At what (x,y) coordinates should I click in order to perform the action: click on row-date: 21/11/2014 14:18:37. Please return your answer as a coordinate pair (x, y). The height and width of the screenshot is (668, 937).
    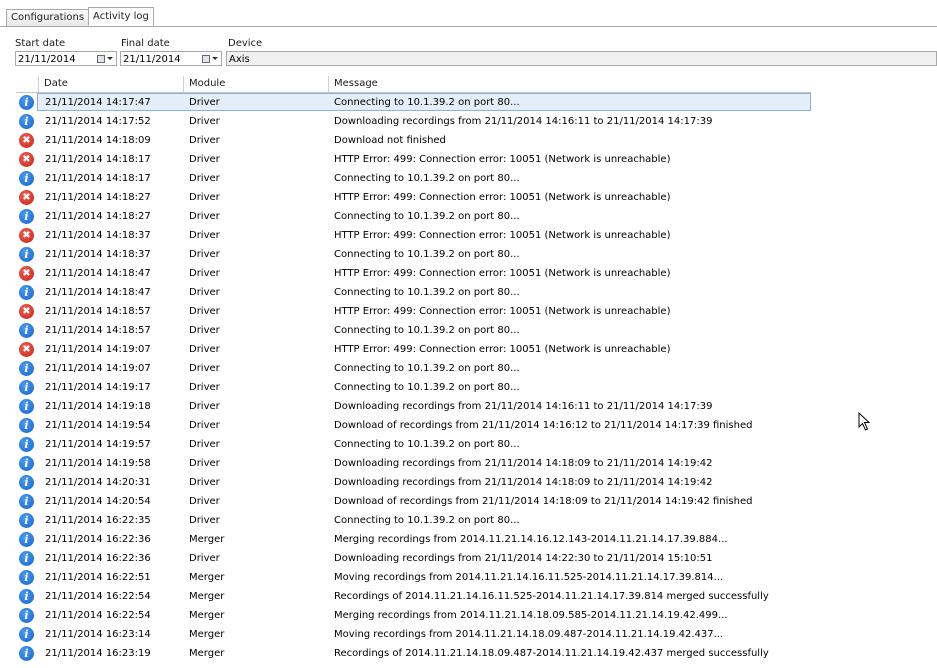
    Looking at the image, I should click on (98, 235).